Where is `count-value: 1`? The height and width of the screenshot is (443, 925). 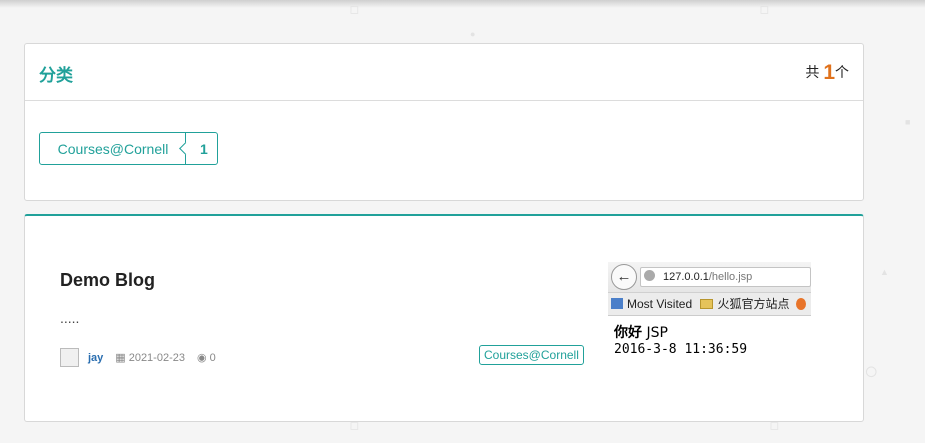 count-value: 1 is located at coordinates (829, 72).